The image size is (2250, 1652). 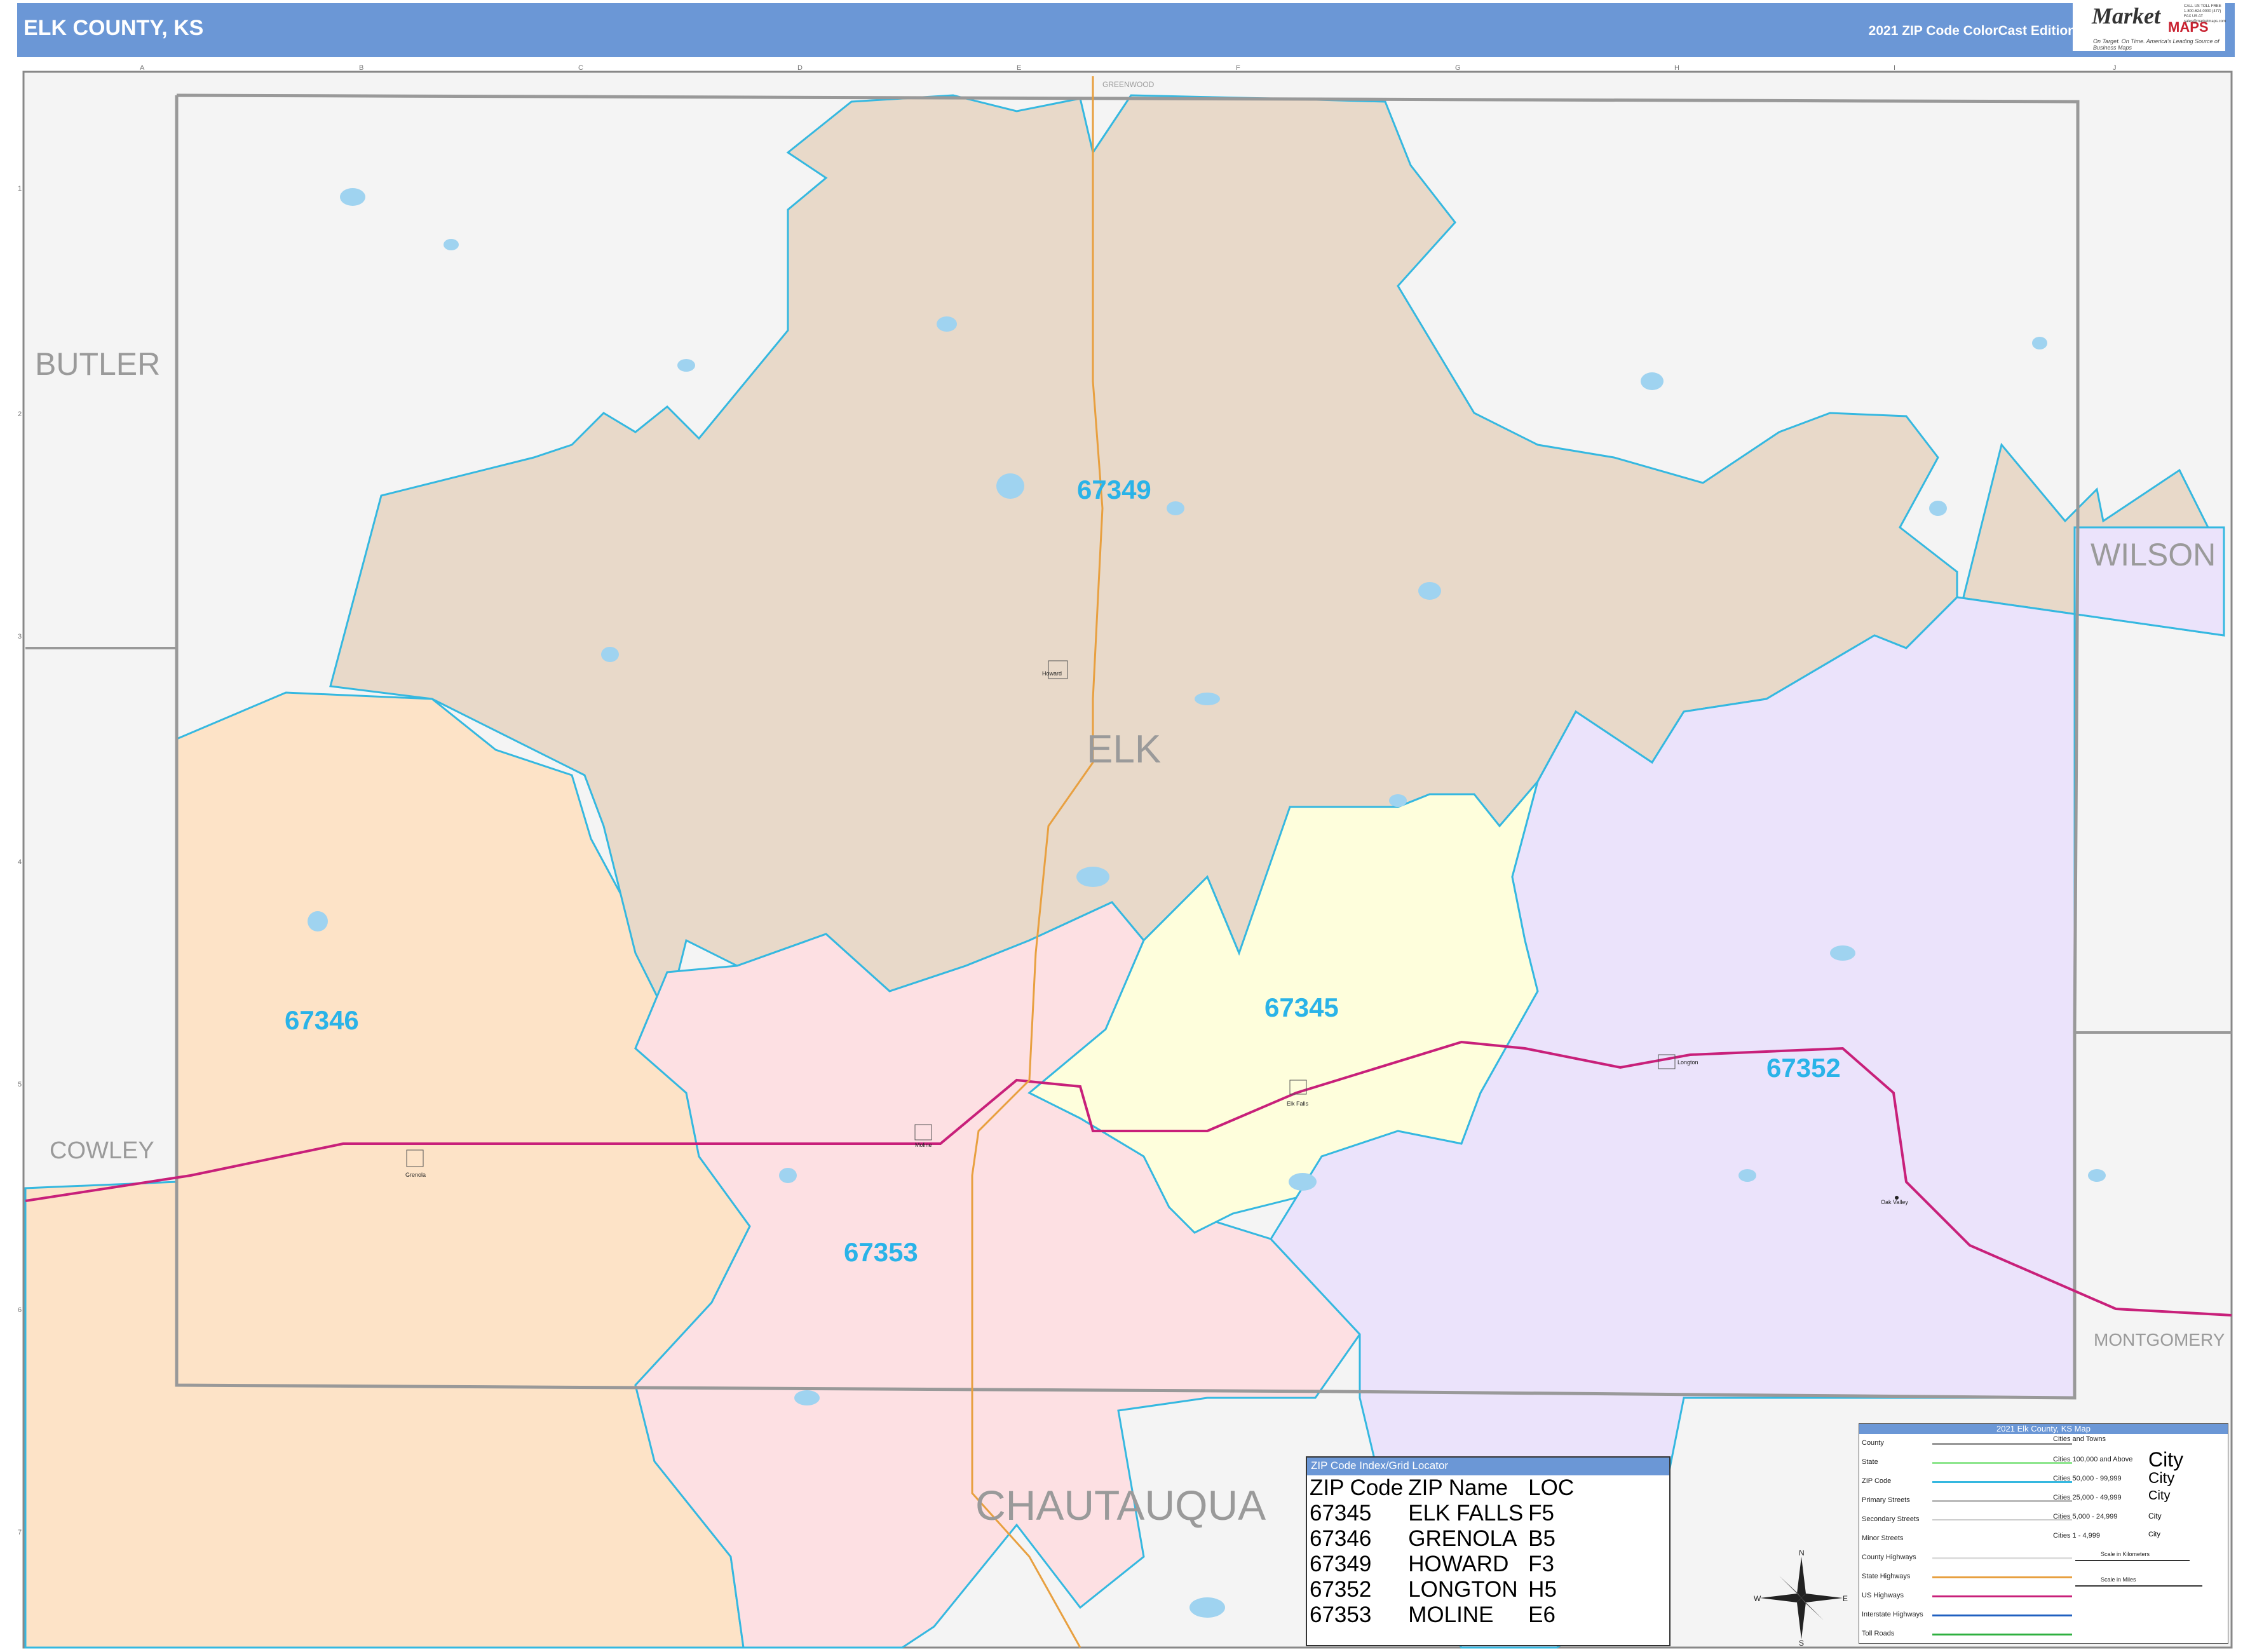 I want to click on table-row: 67345 ELK FALLS F5, so click(x=1445, y=1514).